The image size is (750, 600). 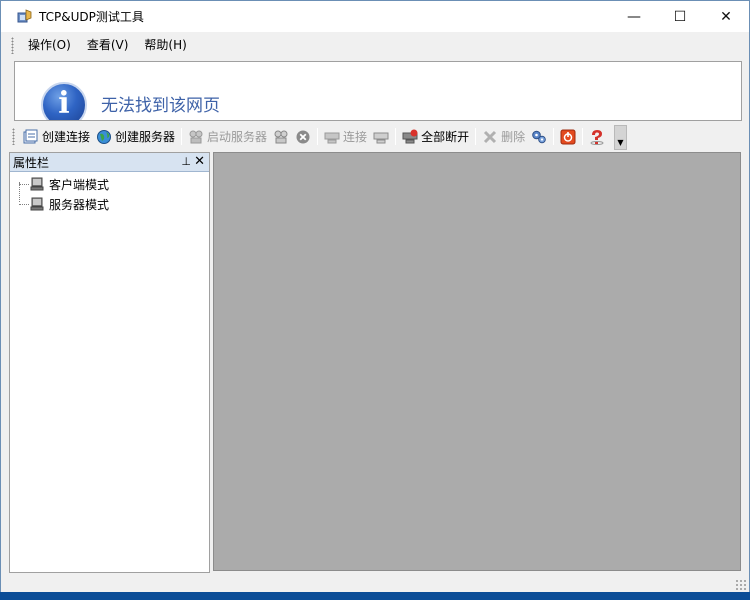 I want to click on help-button, so click(x=597, y=136).